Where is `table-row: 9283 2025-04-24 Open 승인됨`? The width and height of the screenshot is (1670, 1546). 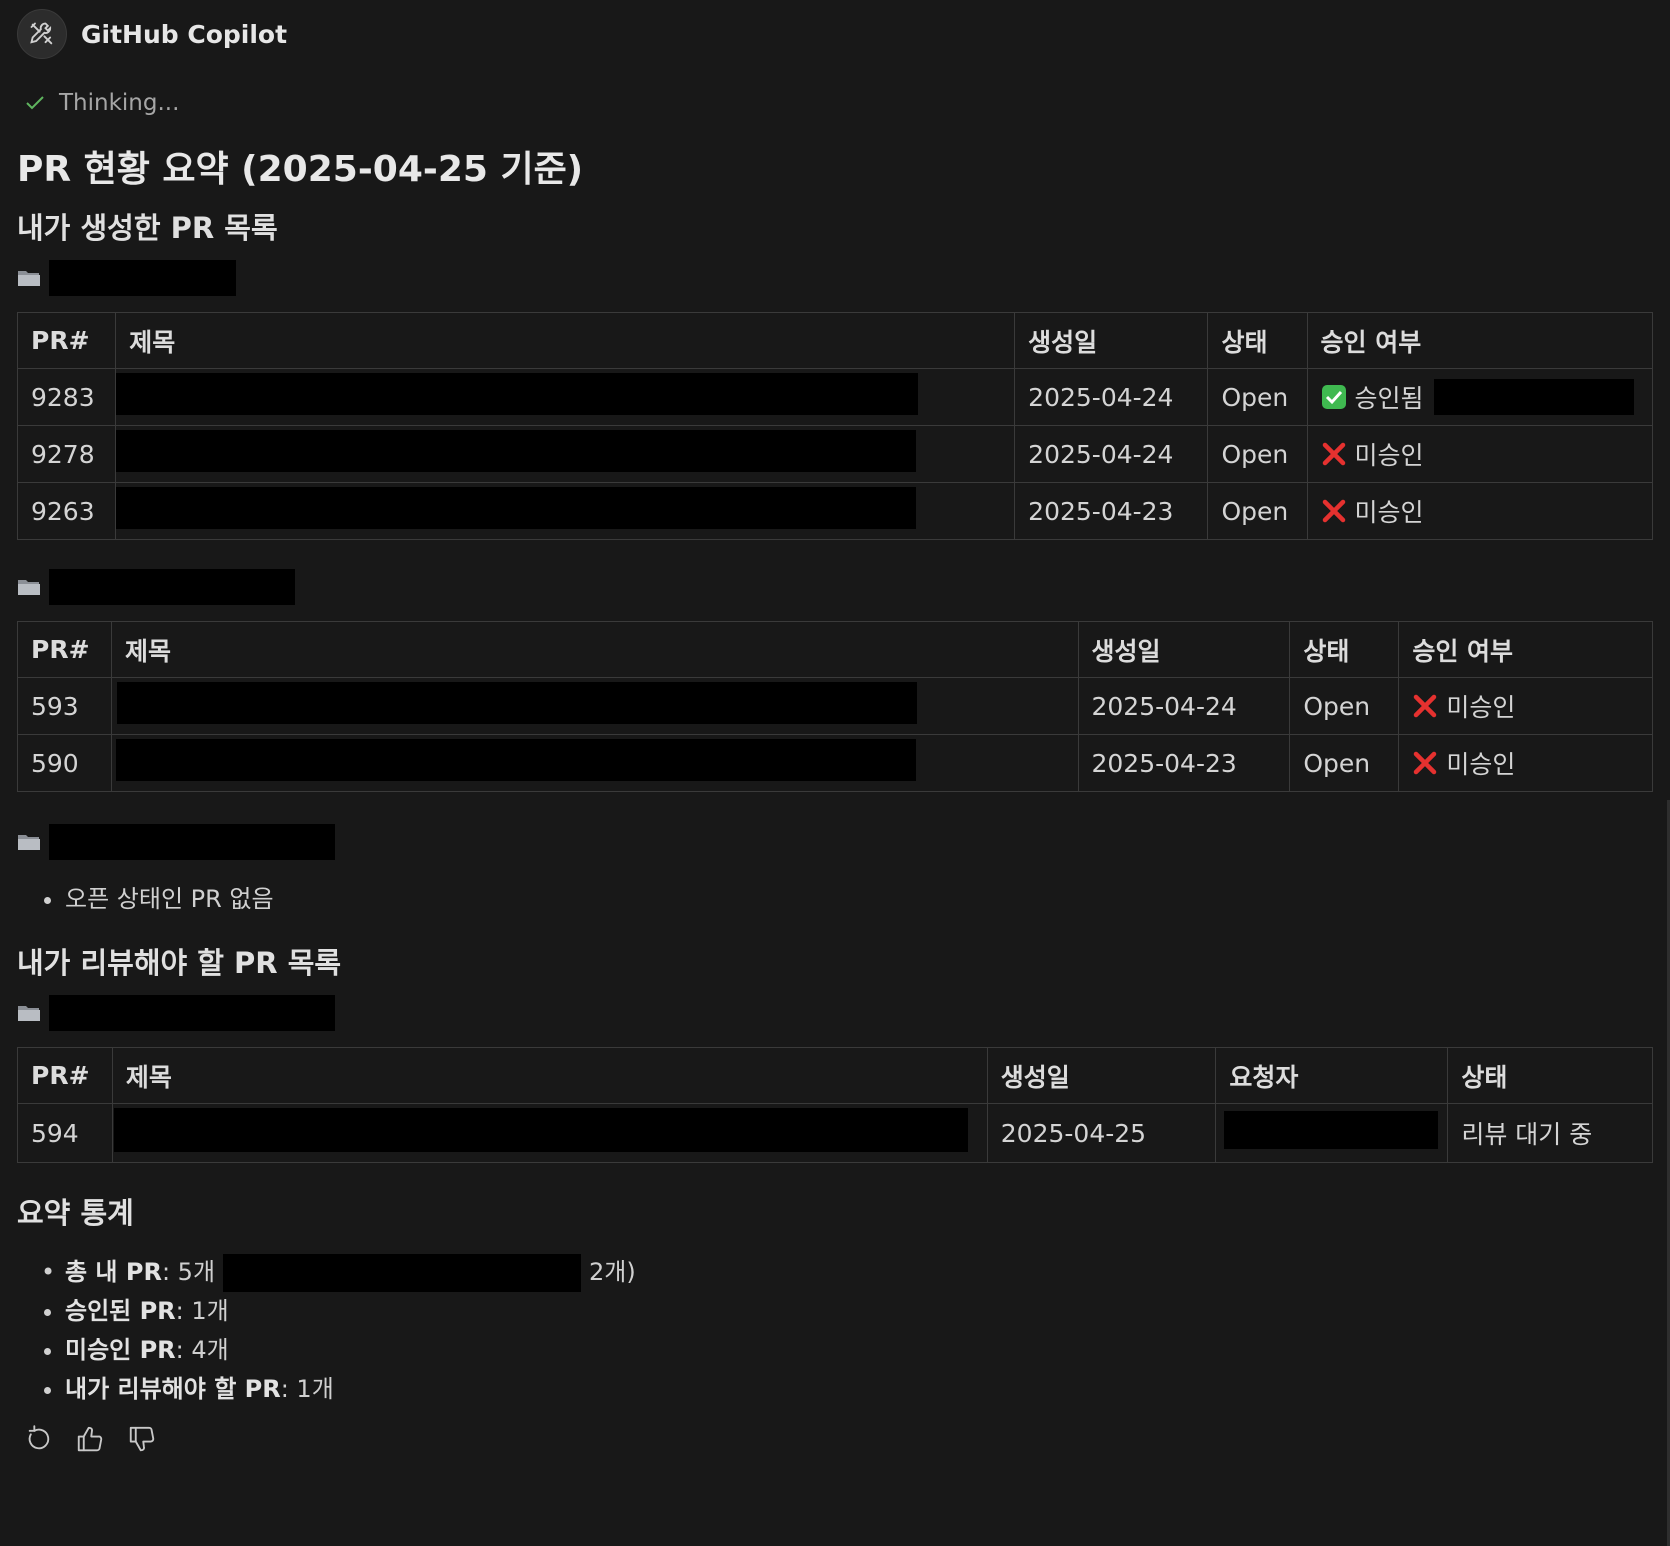 table-row: 9283 2025-04-24 Open 승인됨 is located at coordinates (835, 397).